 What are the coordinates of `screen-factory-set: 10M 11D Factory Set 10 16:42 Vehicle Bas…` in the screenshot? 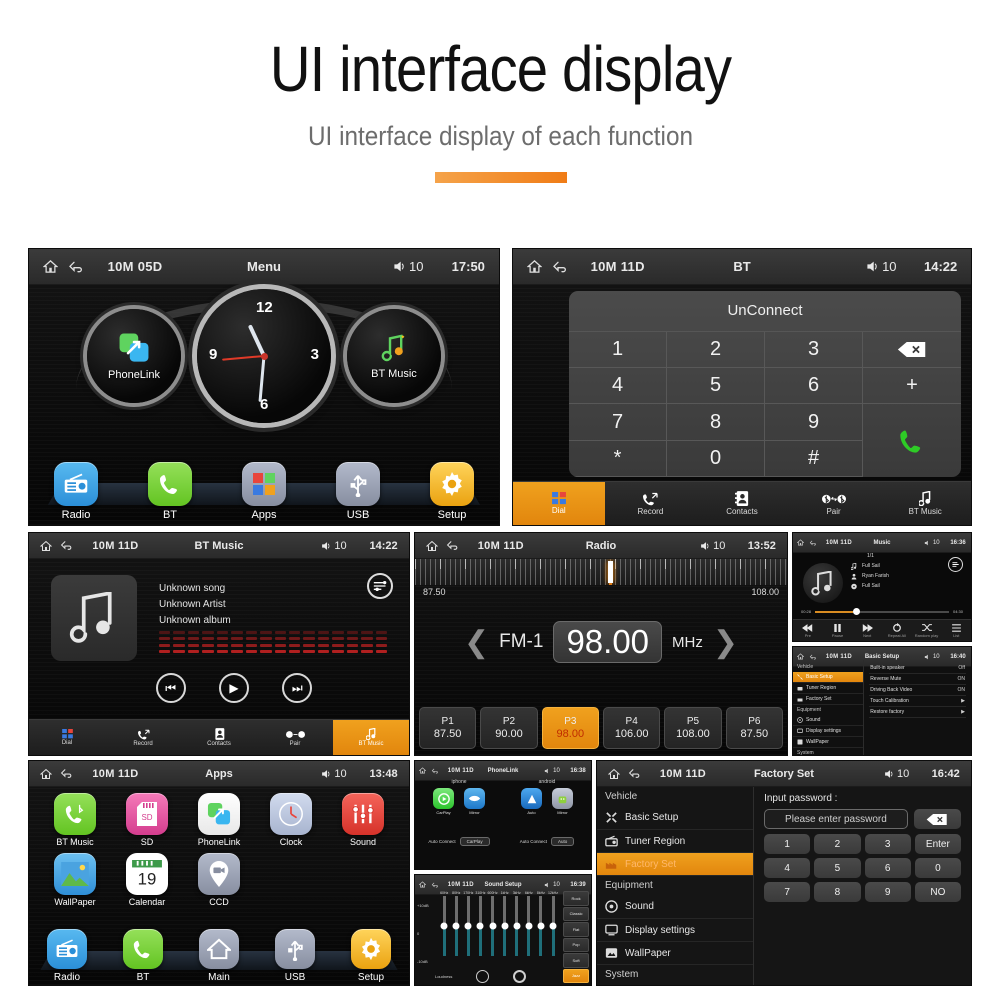 It's located at (784, 873).